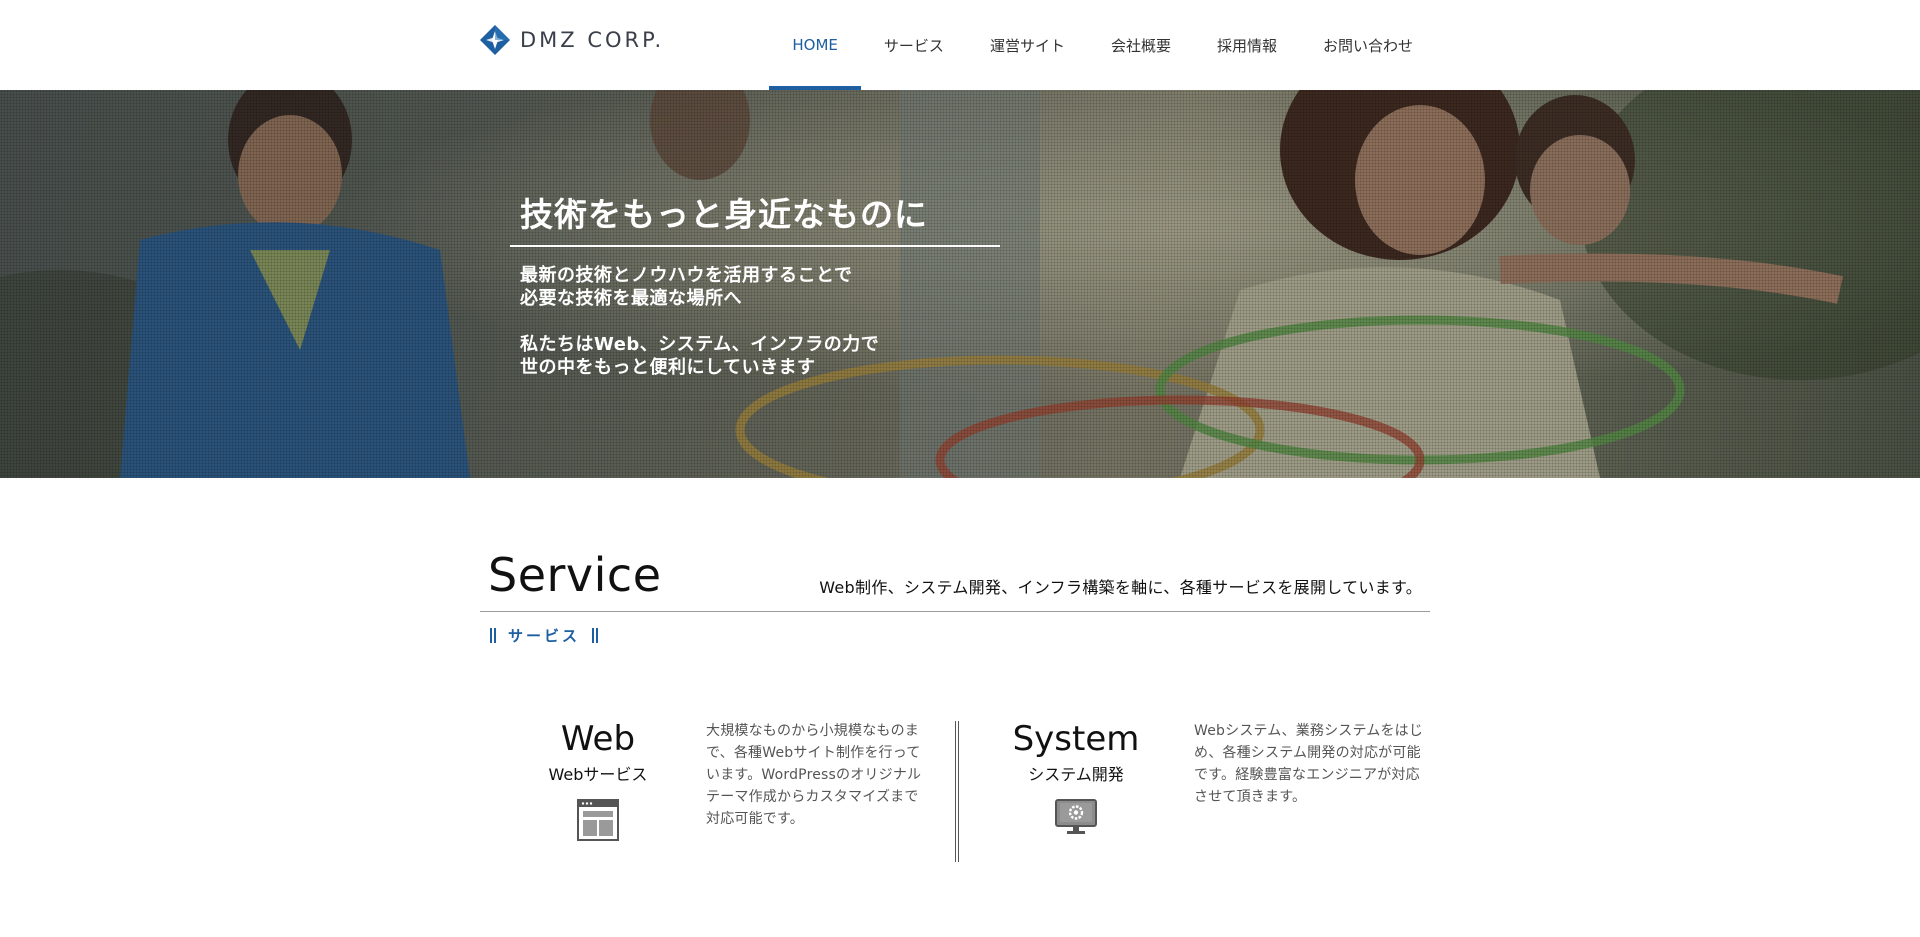 The image size is (1920, 937). I want to click on hero-copy-2: 私たちはWeb、システム、インフラの力で 世の中をもっと便利にしていきます, so click(699, 356).